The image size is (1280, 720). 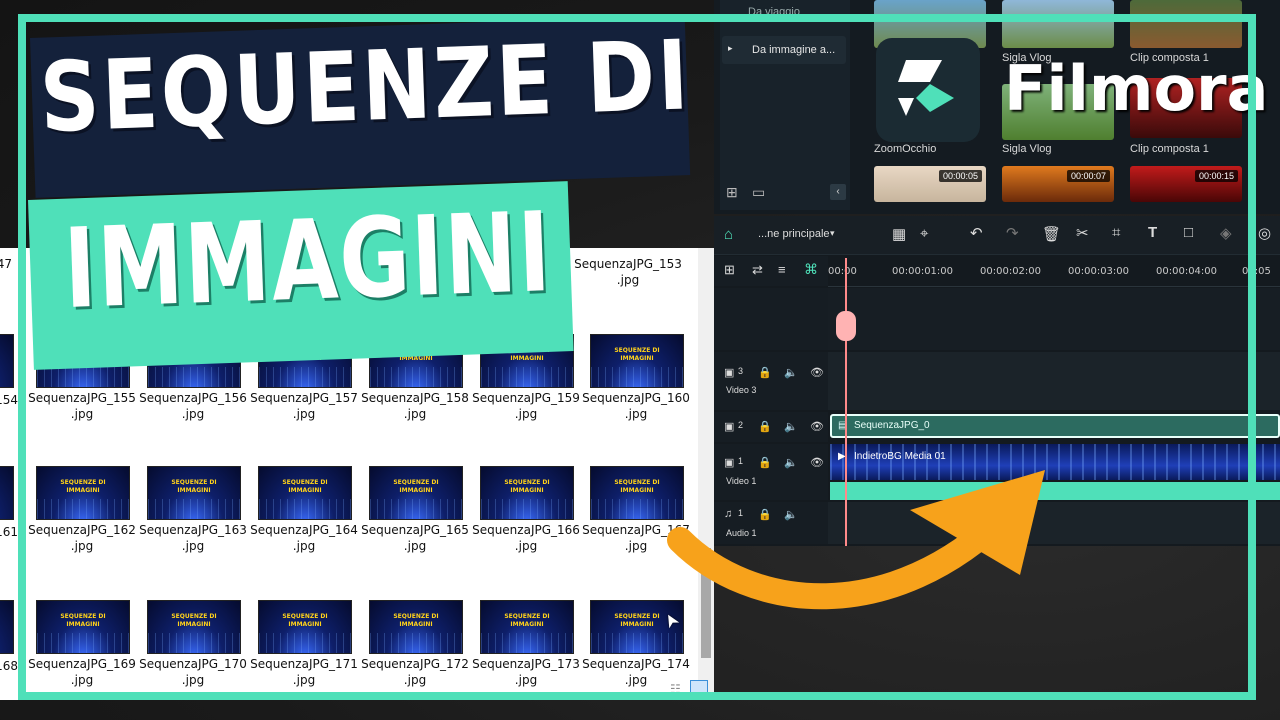 I want to click on file-name-partial: 147, so click(x=6, y=264).